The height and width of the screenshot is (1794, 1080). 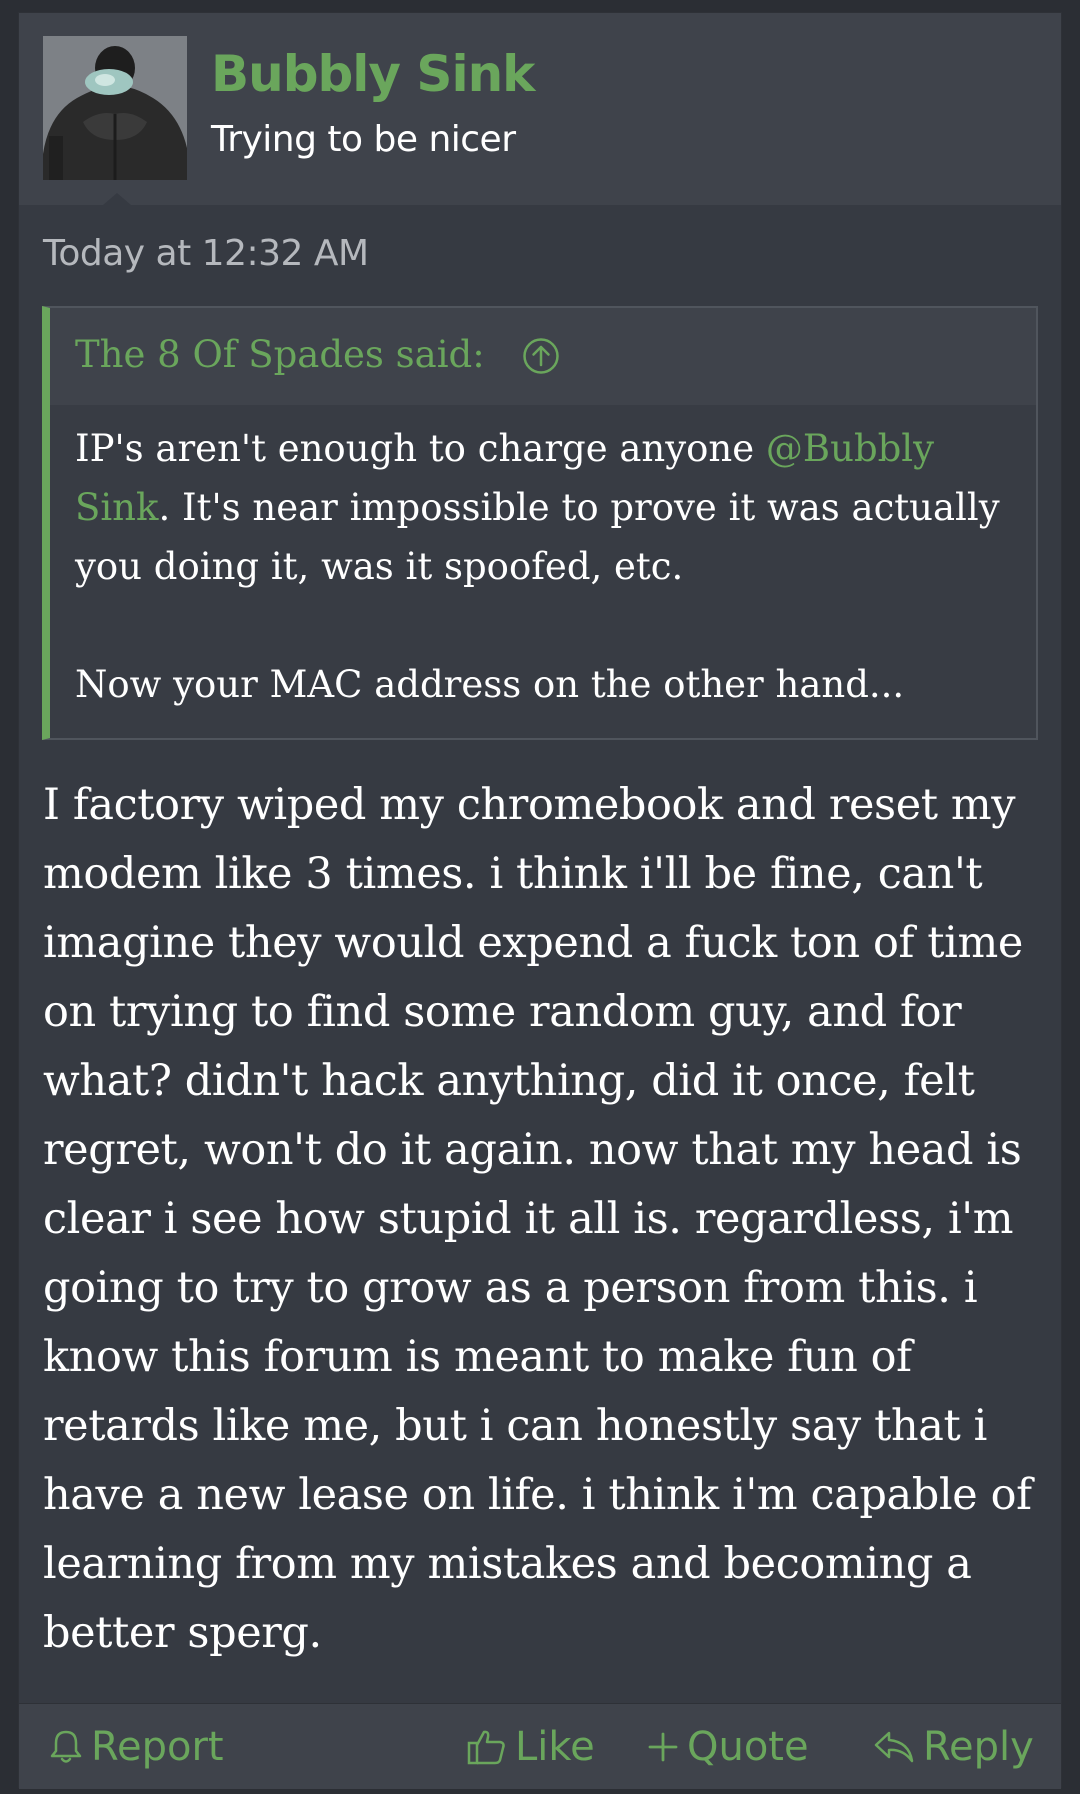 What do you see at coordinates (280, 354) in the screenshot?
I see `quote-author: The 8 Of Spades said:` at bounding box center [280, 354].